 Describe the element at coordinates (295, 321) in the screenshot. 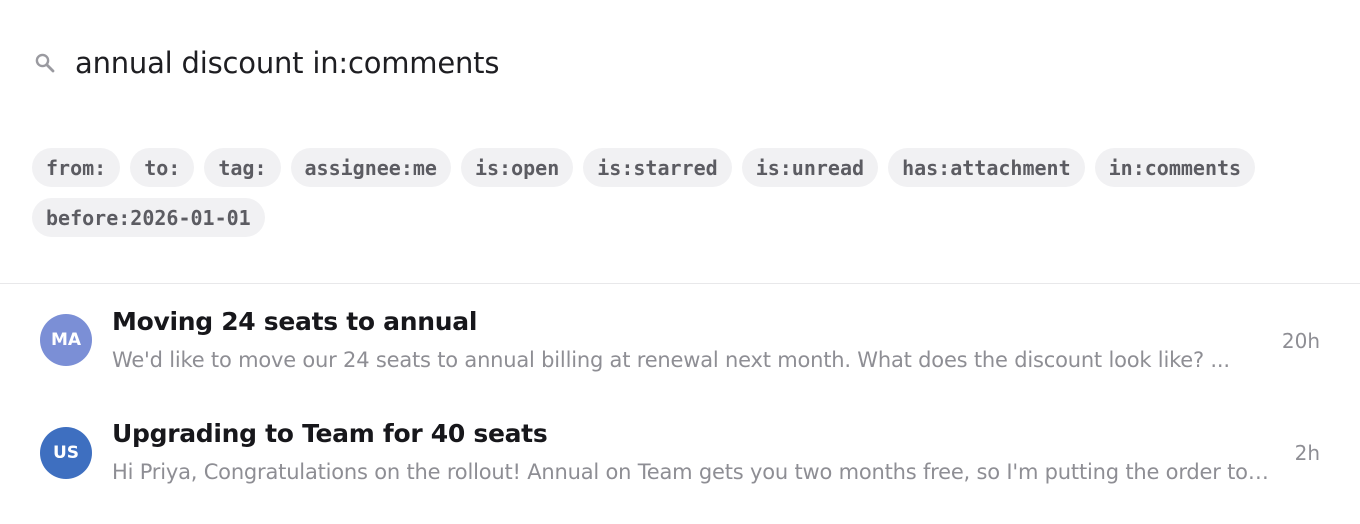

I see `result-title: Moving 24 seats to annual` at that location.